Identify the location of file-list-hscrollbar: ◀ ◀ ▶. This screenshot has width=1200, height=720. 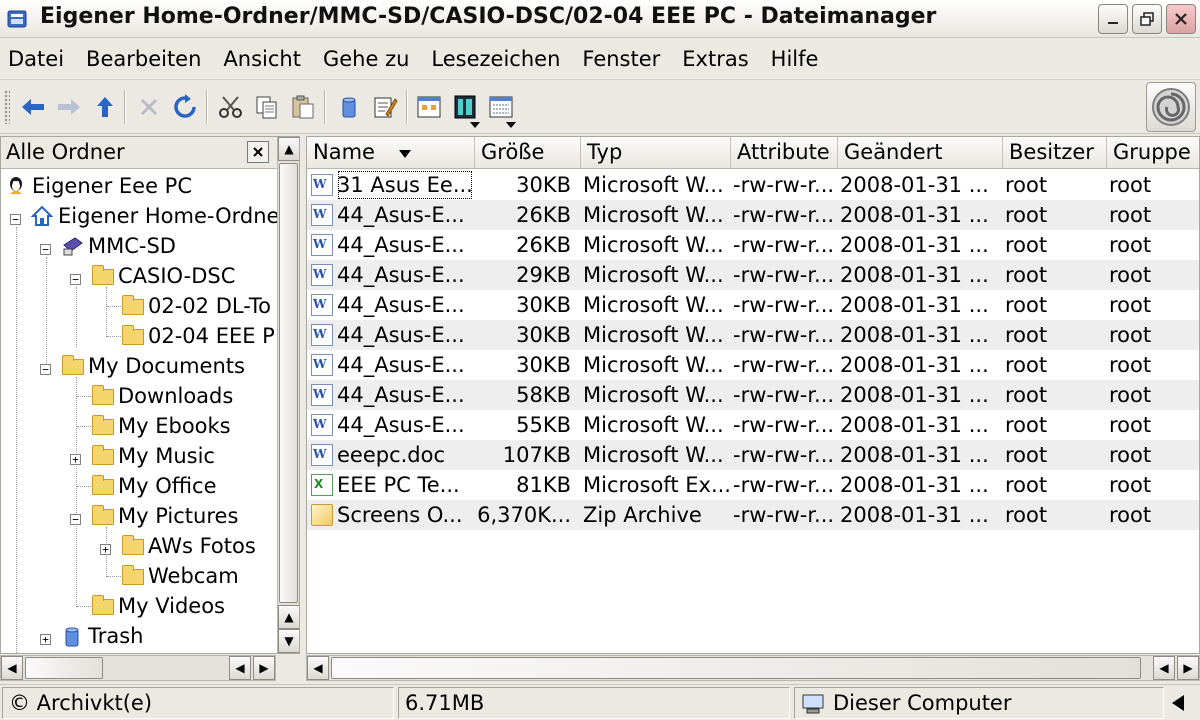
(753, 668).